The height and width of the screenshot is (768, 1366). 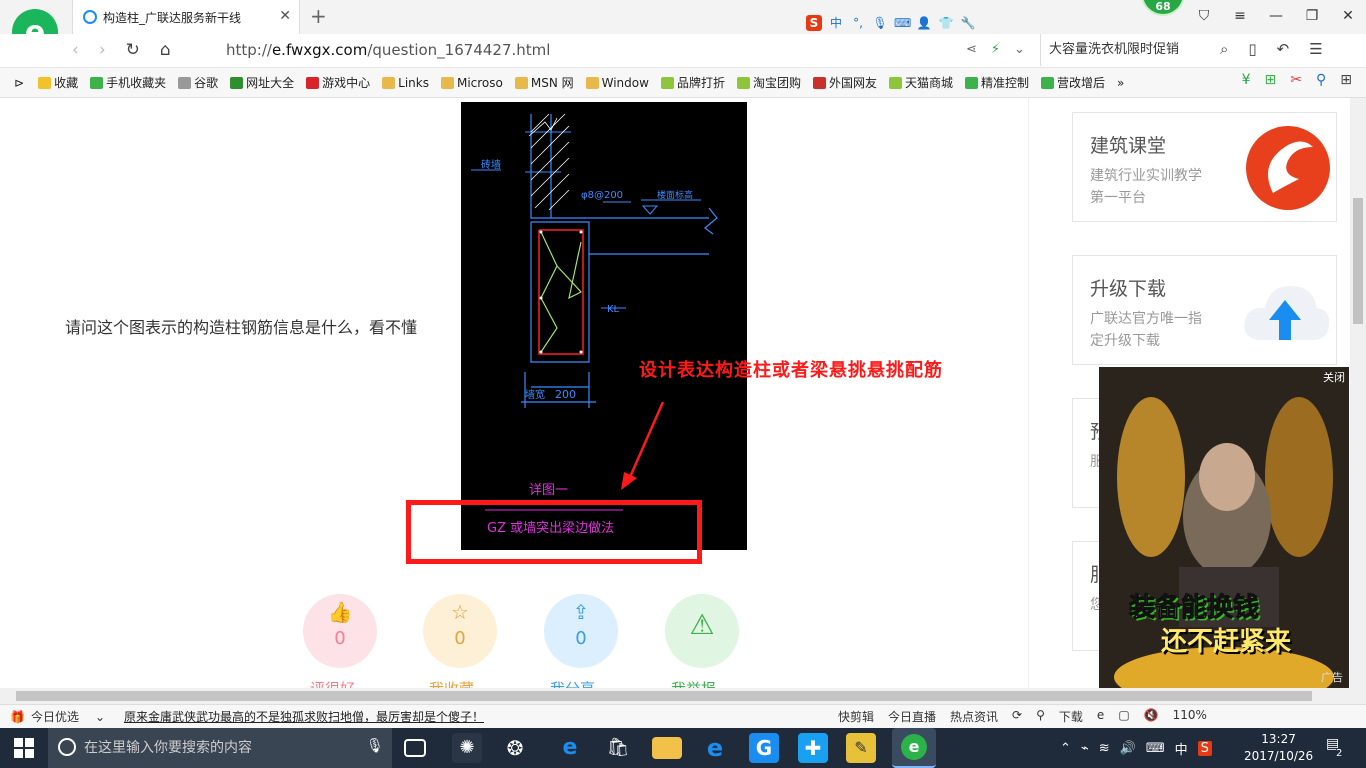 I want to click on back-icon: ‹, so click(x=75, y=50).